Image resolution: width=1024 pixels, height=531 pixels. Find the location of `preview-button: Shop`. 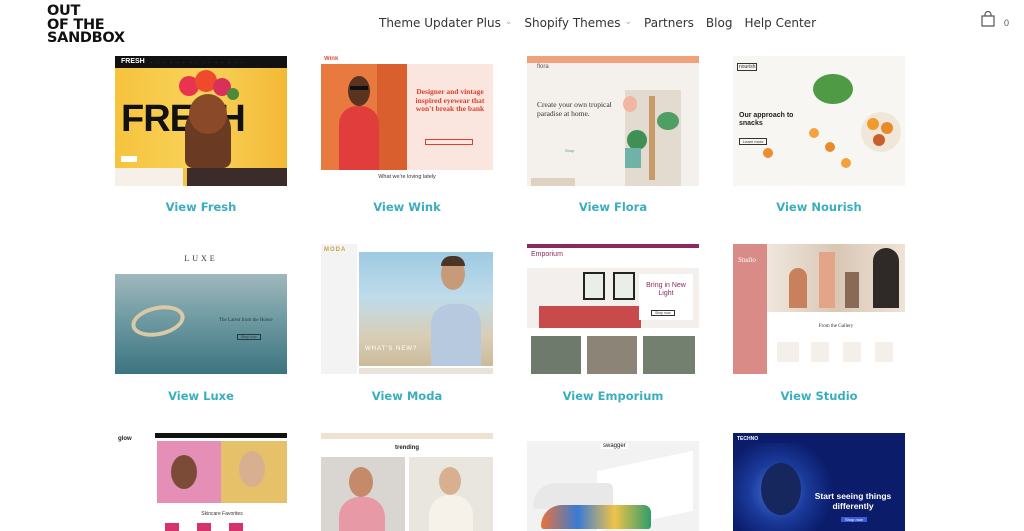

preview-button: Shop is located at coordinates (570, 150).